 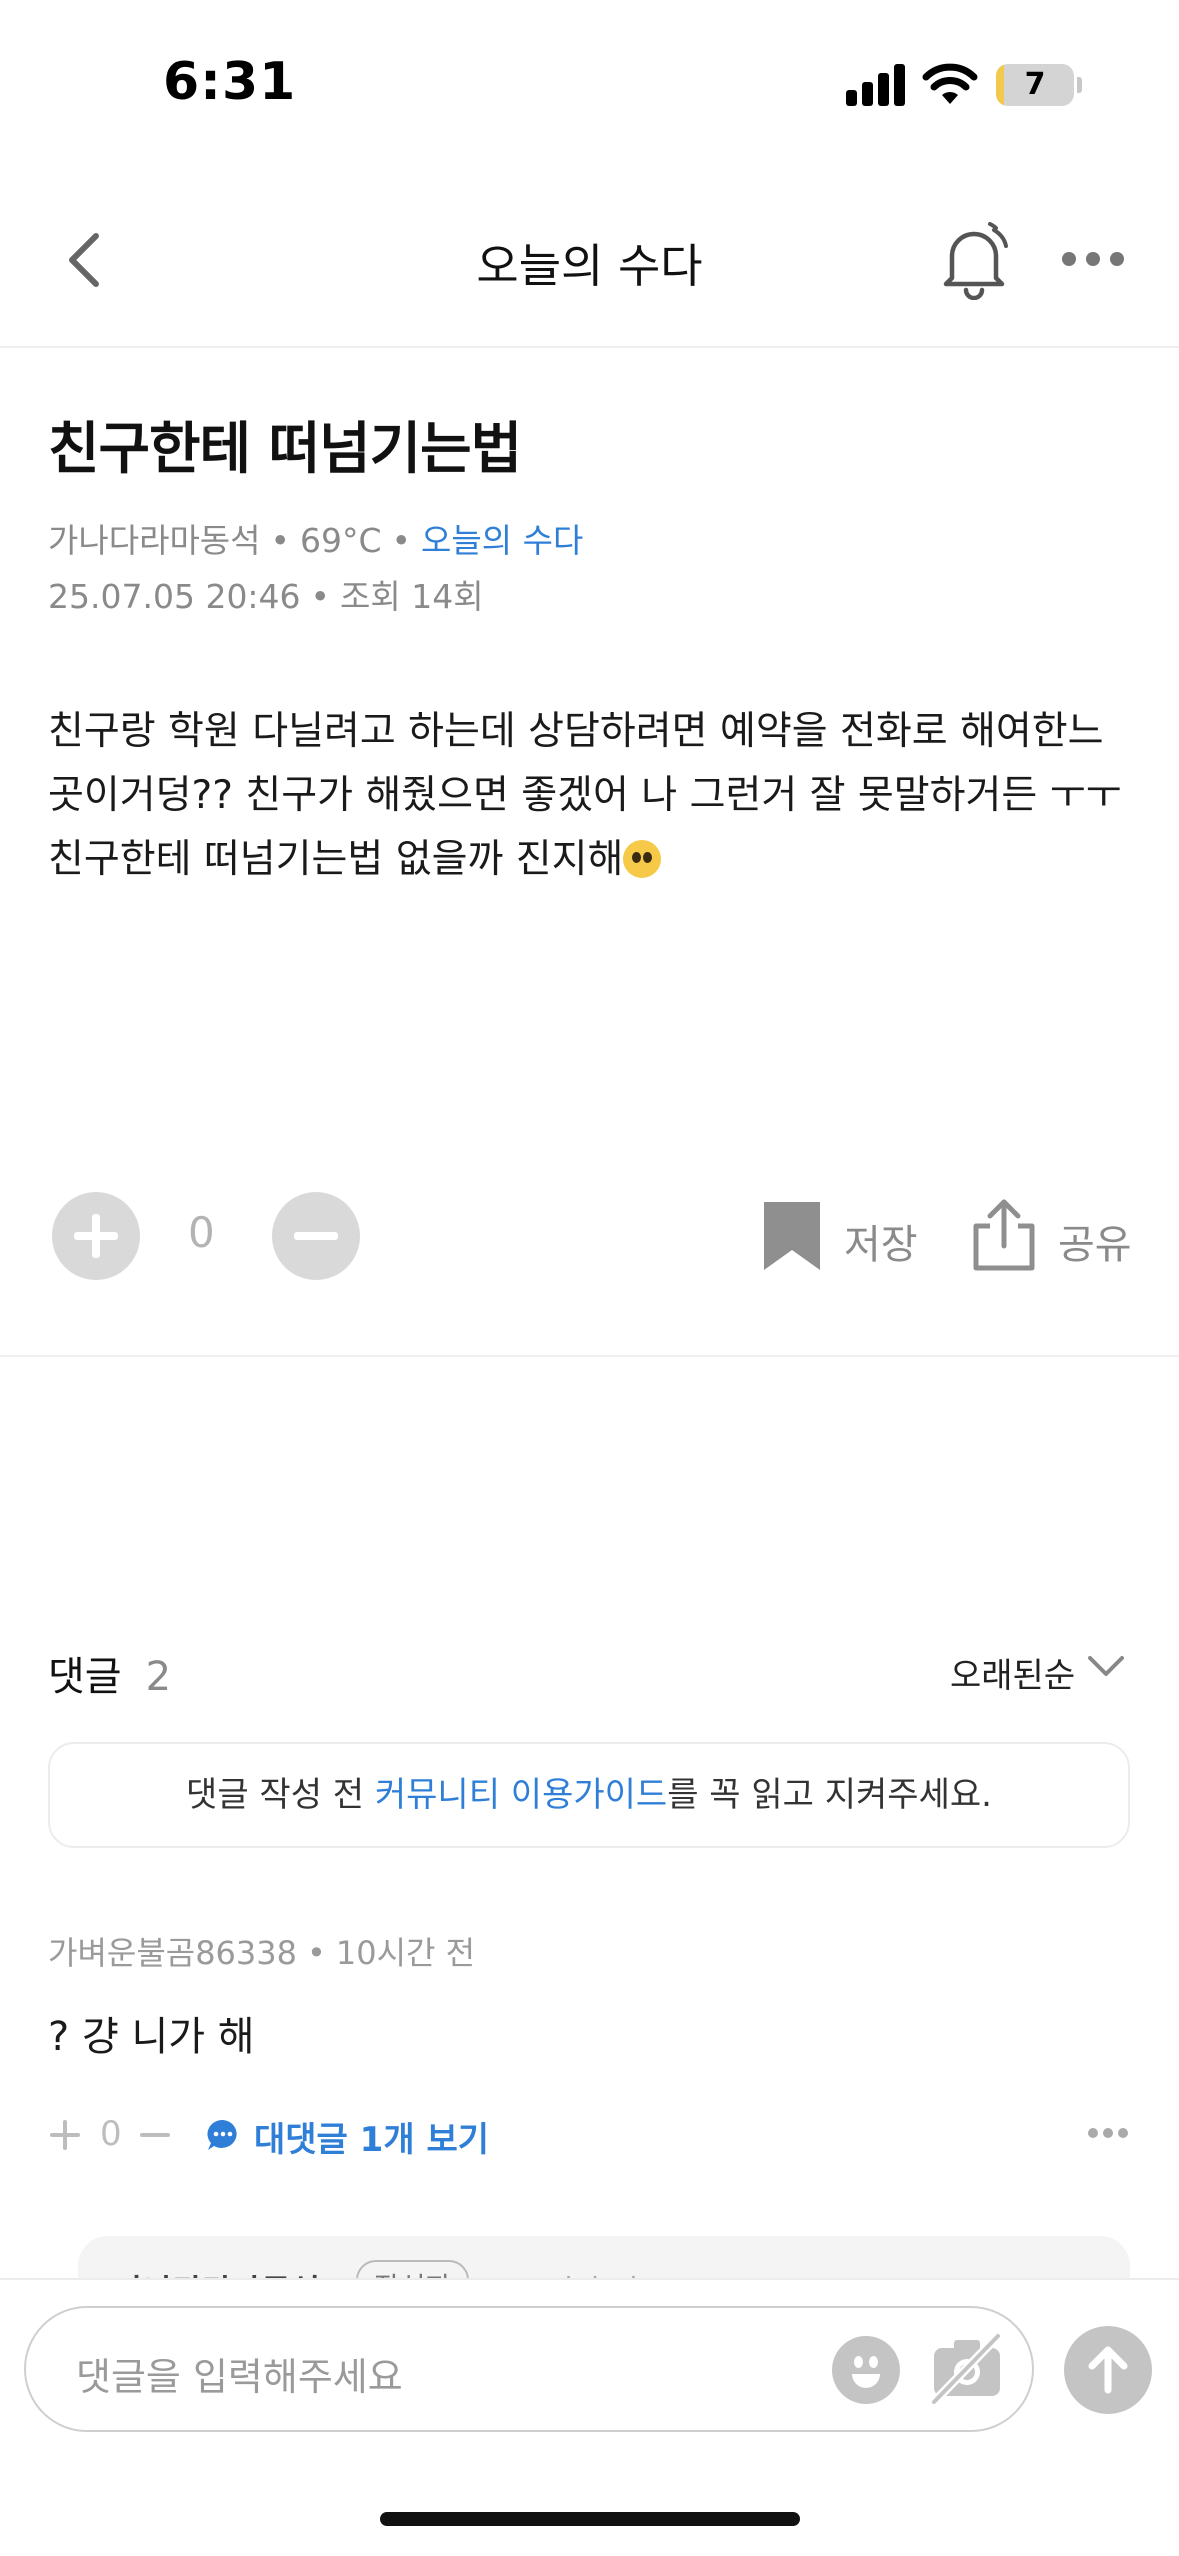 I want to click on comment-input: 댓글을 입력해주세요, so click(x=529, y=2369).